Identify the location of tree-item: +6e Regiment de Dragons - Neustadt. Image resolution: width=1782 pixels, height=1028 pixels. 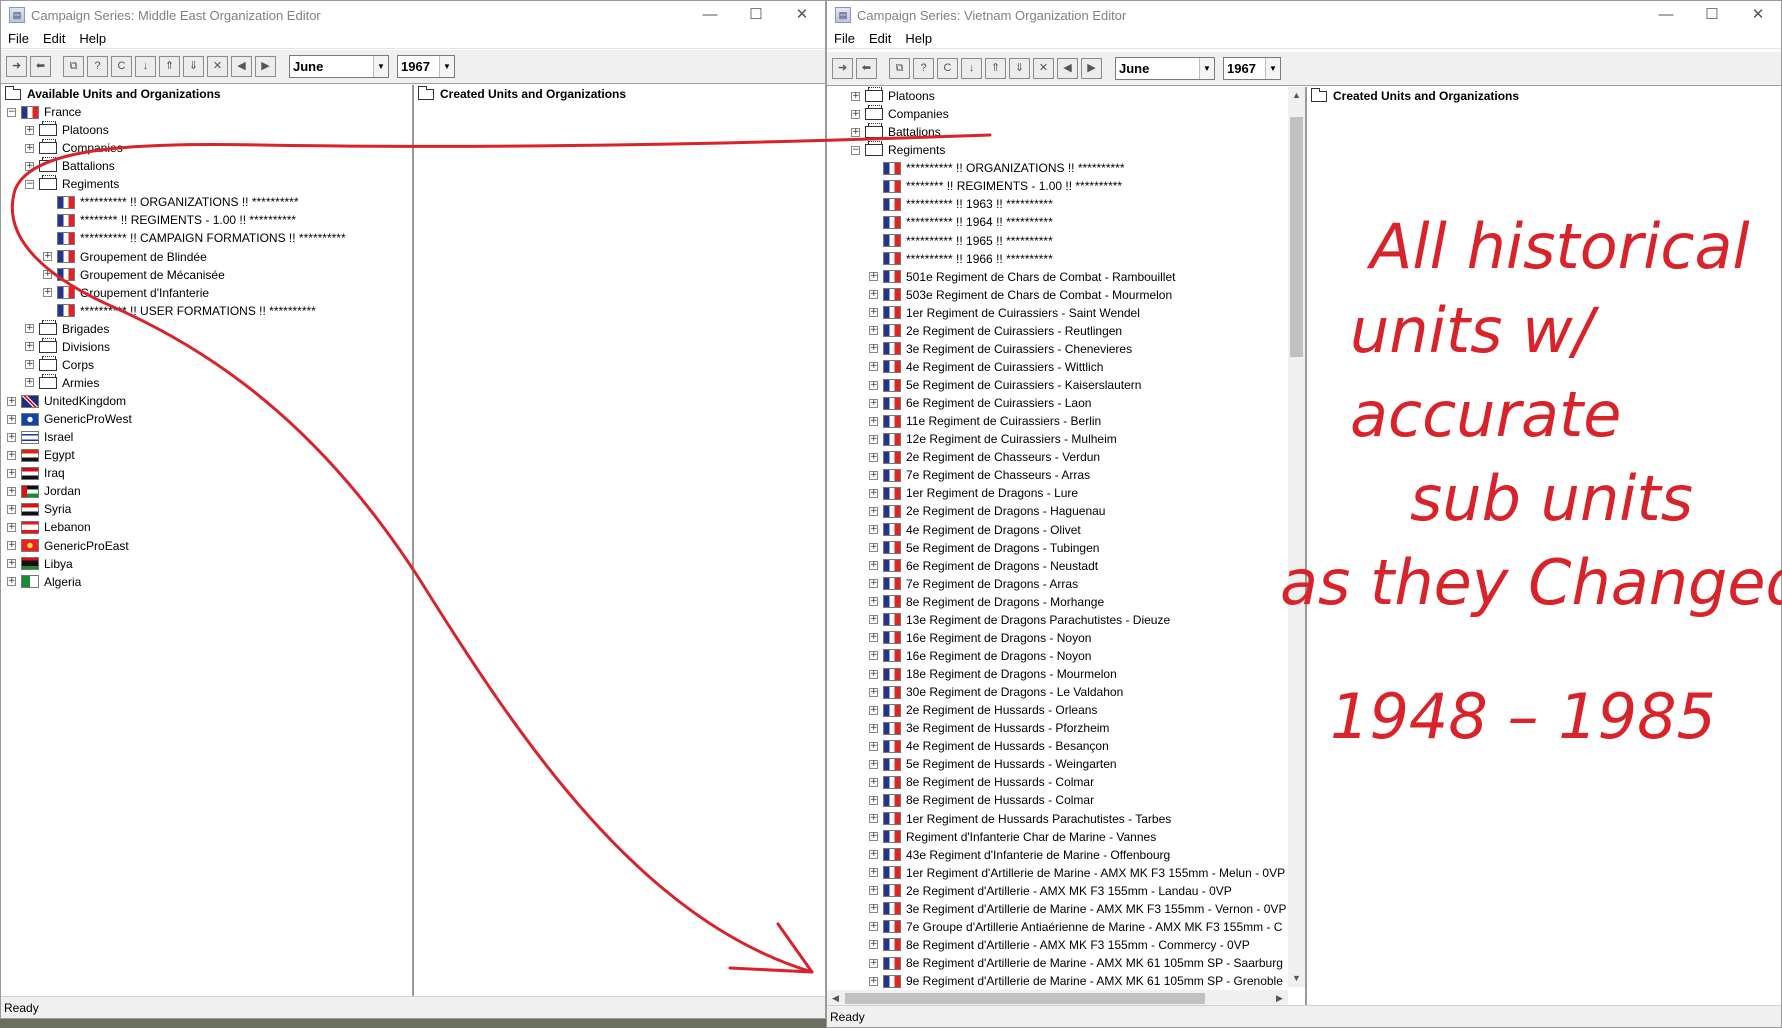
(1066, 566).